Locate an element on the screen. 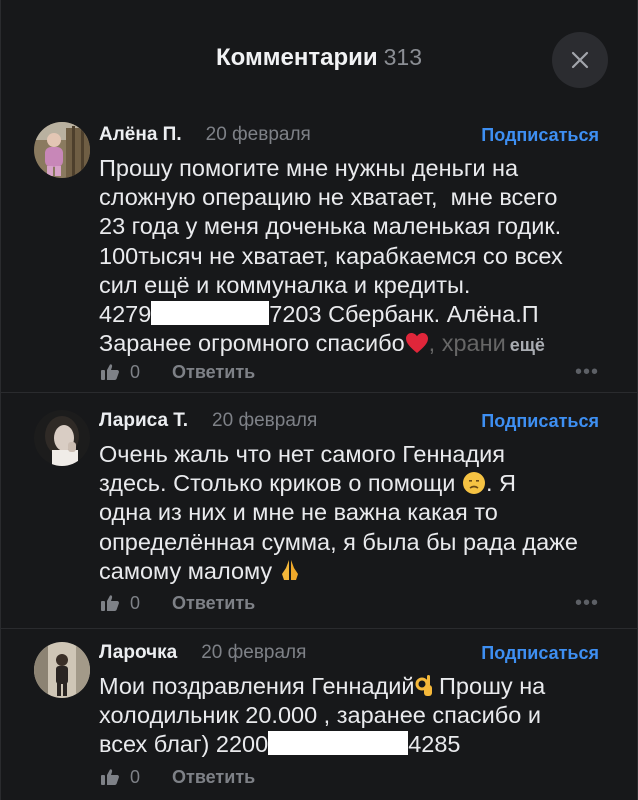  comment-header: Лариса Т. 20 февраля Подписаться is located at coordinates (349, 421).